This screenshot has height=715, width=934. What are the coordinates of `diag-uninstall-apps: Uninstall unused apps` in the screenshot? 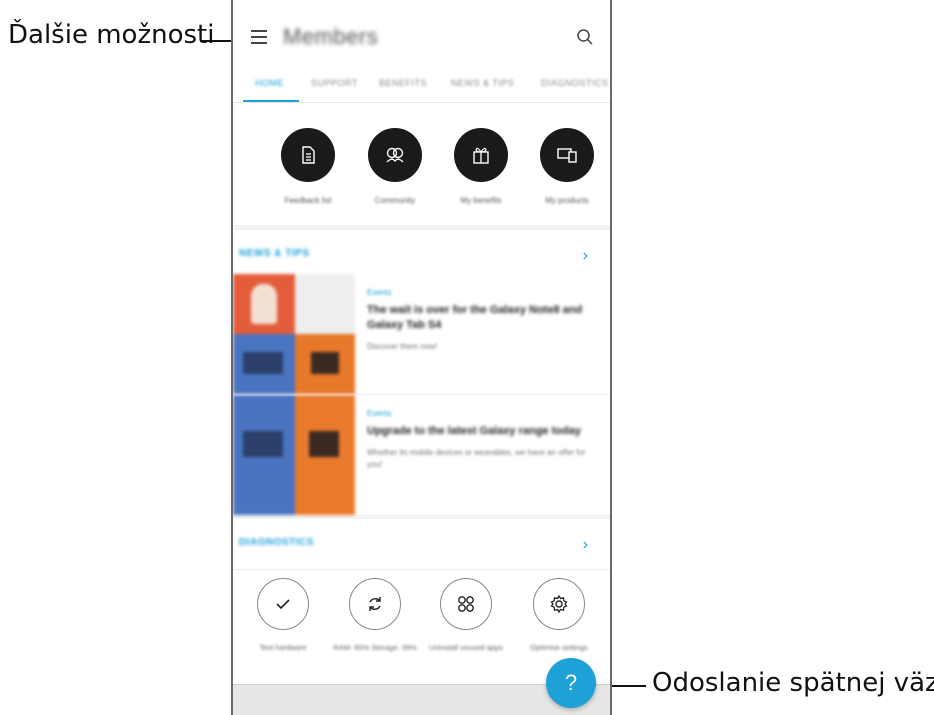 It's located at (466, 615).